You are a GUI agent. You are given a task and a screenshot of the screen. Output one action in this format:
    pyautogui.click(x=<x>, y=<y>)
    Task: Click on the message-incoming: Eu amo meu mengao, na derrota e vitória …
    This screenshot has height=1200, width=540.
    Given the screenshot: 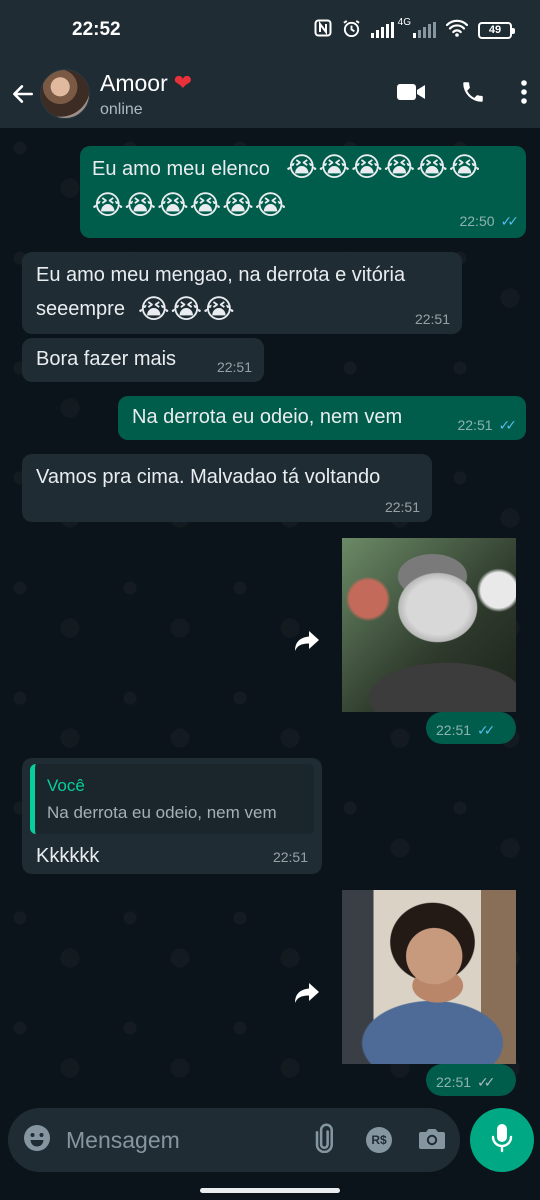 What is the action you would take?
    pyautogui.click(x=242, y=293)
    